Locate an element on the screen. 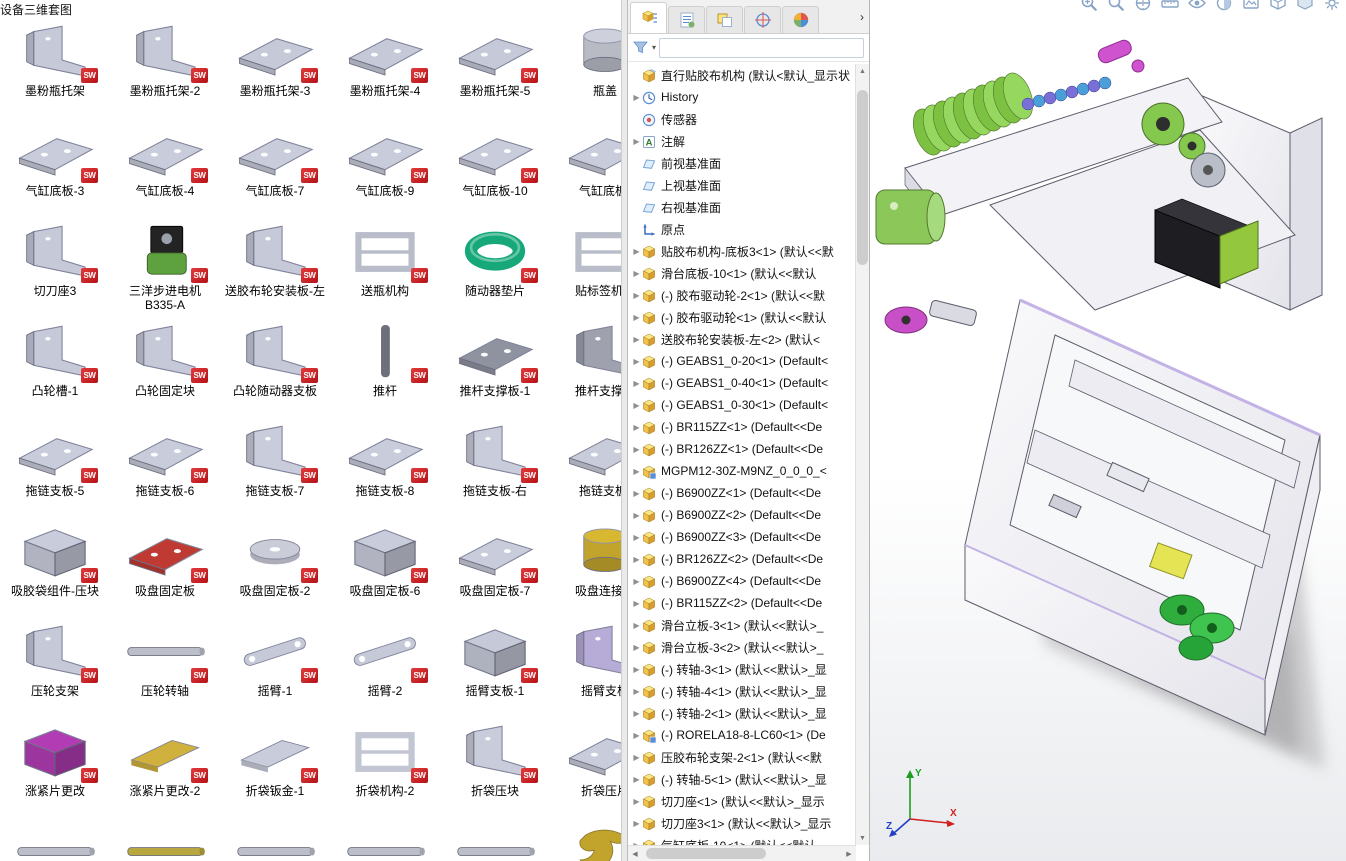 The width and height of the screenshot is (1346, 861). gallery-item: SW 送瓶机构 is located at coordinates (385, 270).